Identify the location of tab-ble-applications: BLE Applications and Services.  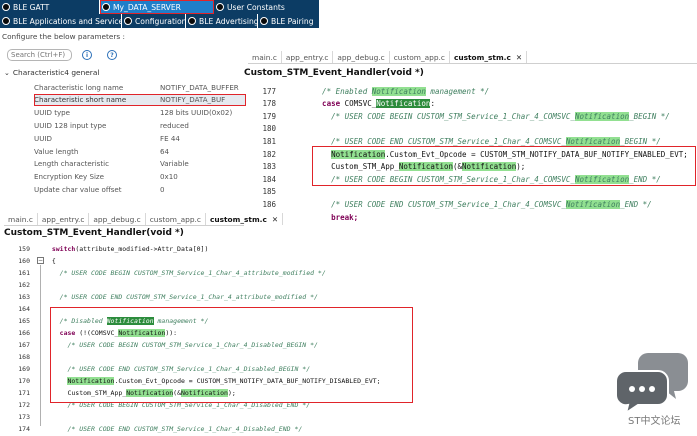
(61, 21).